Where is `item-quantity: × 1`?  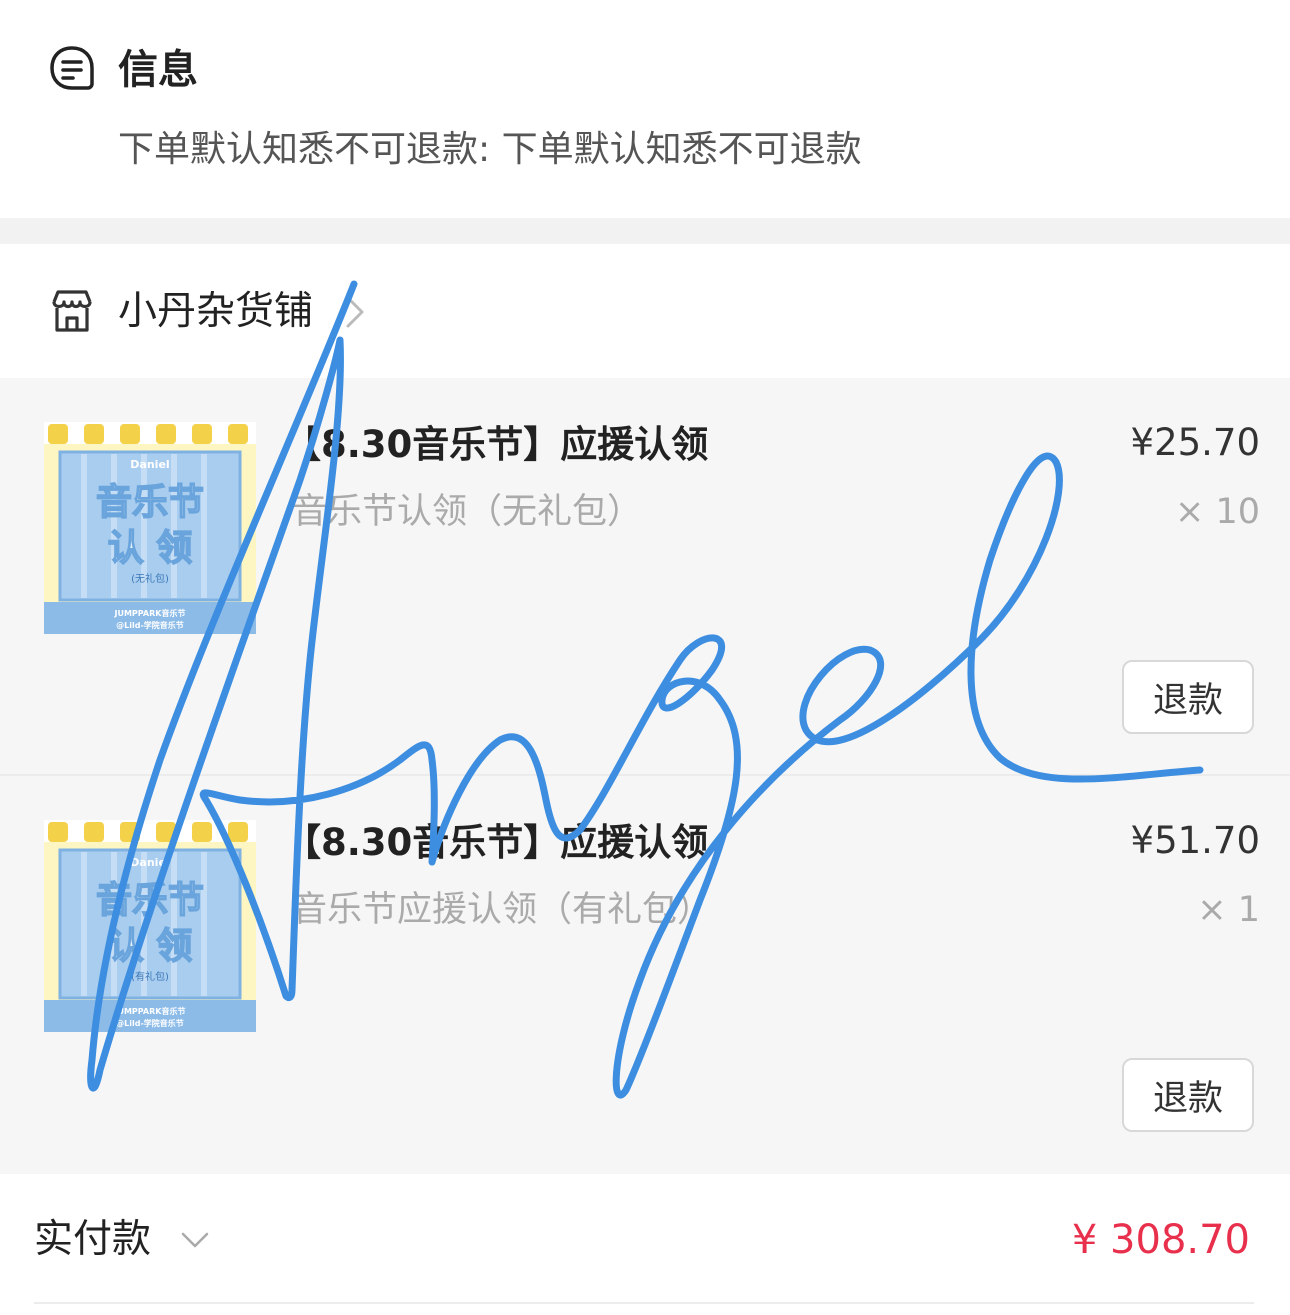 item-quantity: × 1 is located at coordinates (1228, 910).